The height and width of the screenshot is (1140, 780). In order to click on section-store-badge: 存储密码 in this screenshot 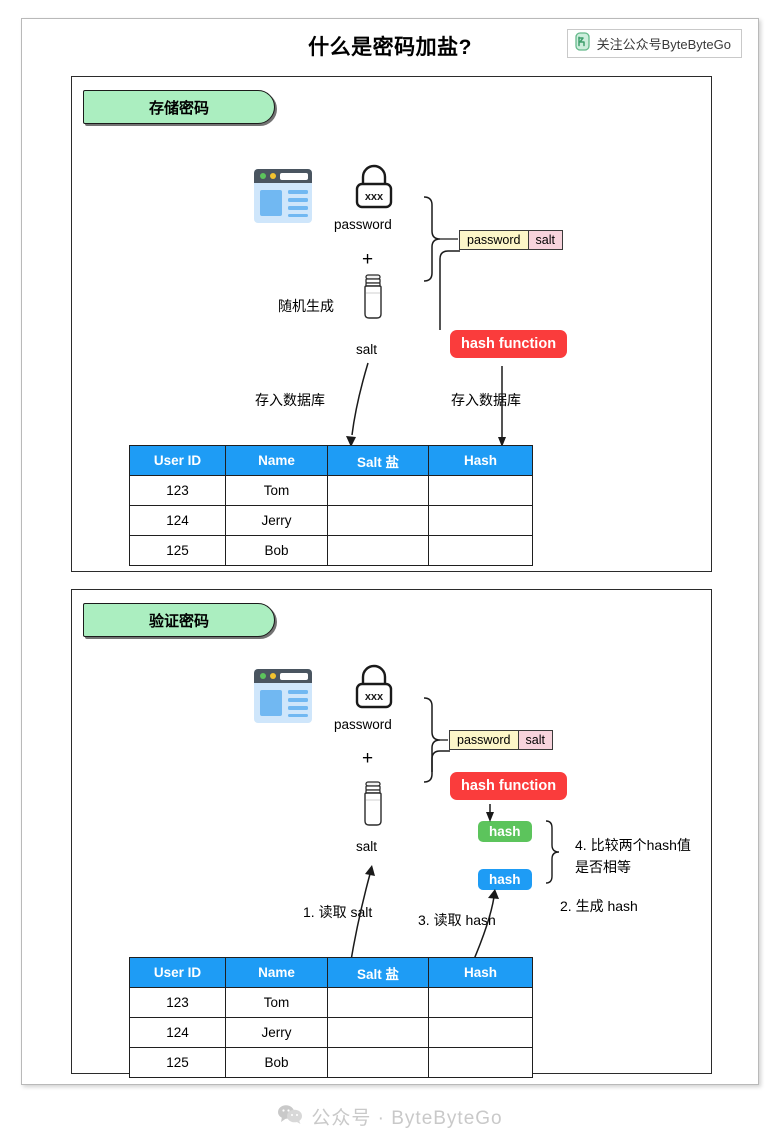, I will do `click(179, 107)`.